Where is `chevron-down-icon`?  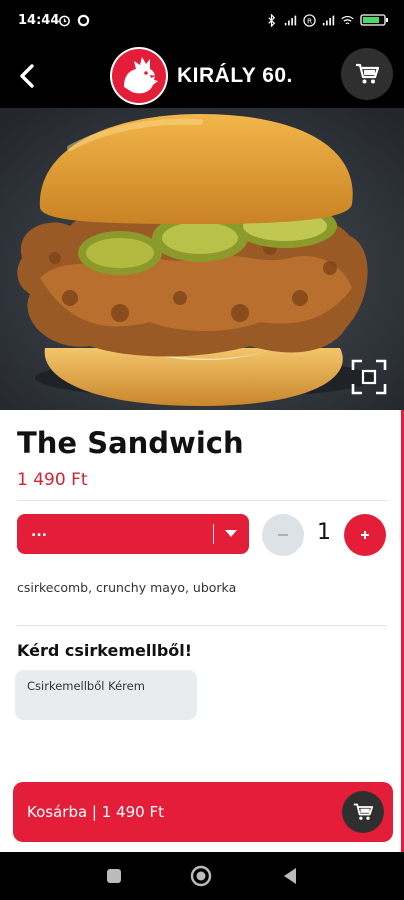
chevron-down-icon is located at coordinates (231, 533).